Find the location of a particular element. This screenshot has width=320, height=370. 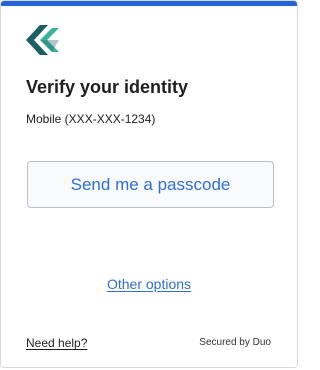

need-help-link: Need help? is located at coordinates (56, 343).